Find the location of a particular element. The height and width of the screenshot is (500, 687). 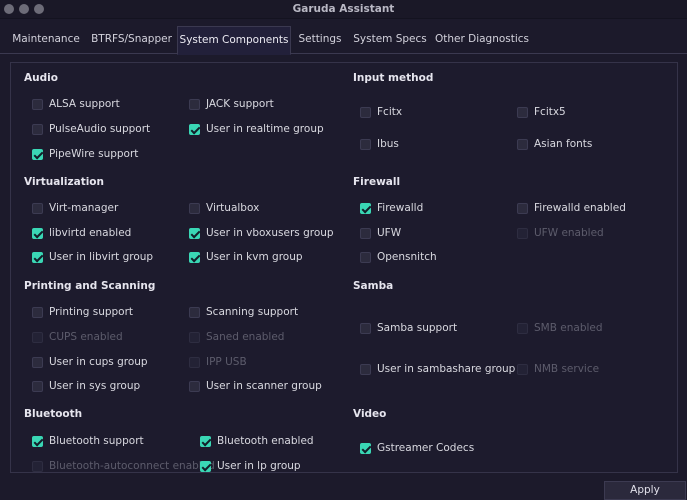

opensnitch-checkbox: Opensnitch is located at coordinates (398, 257).